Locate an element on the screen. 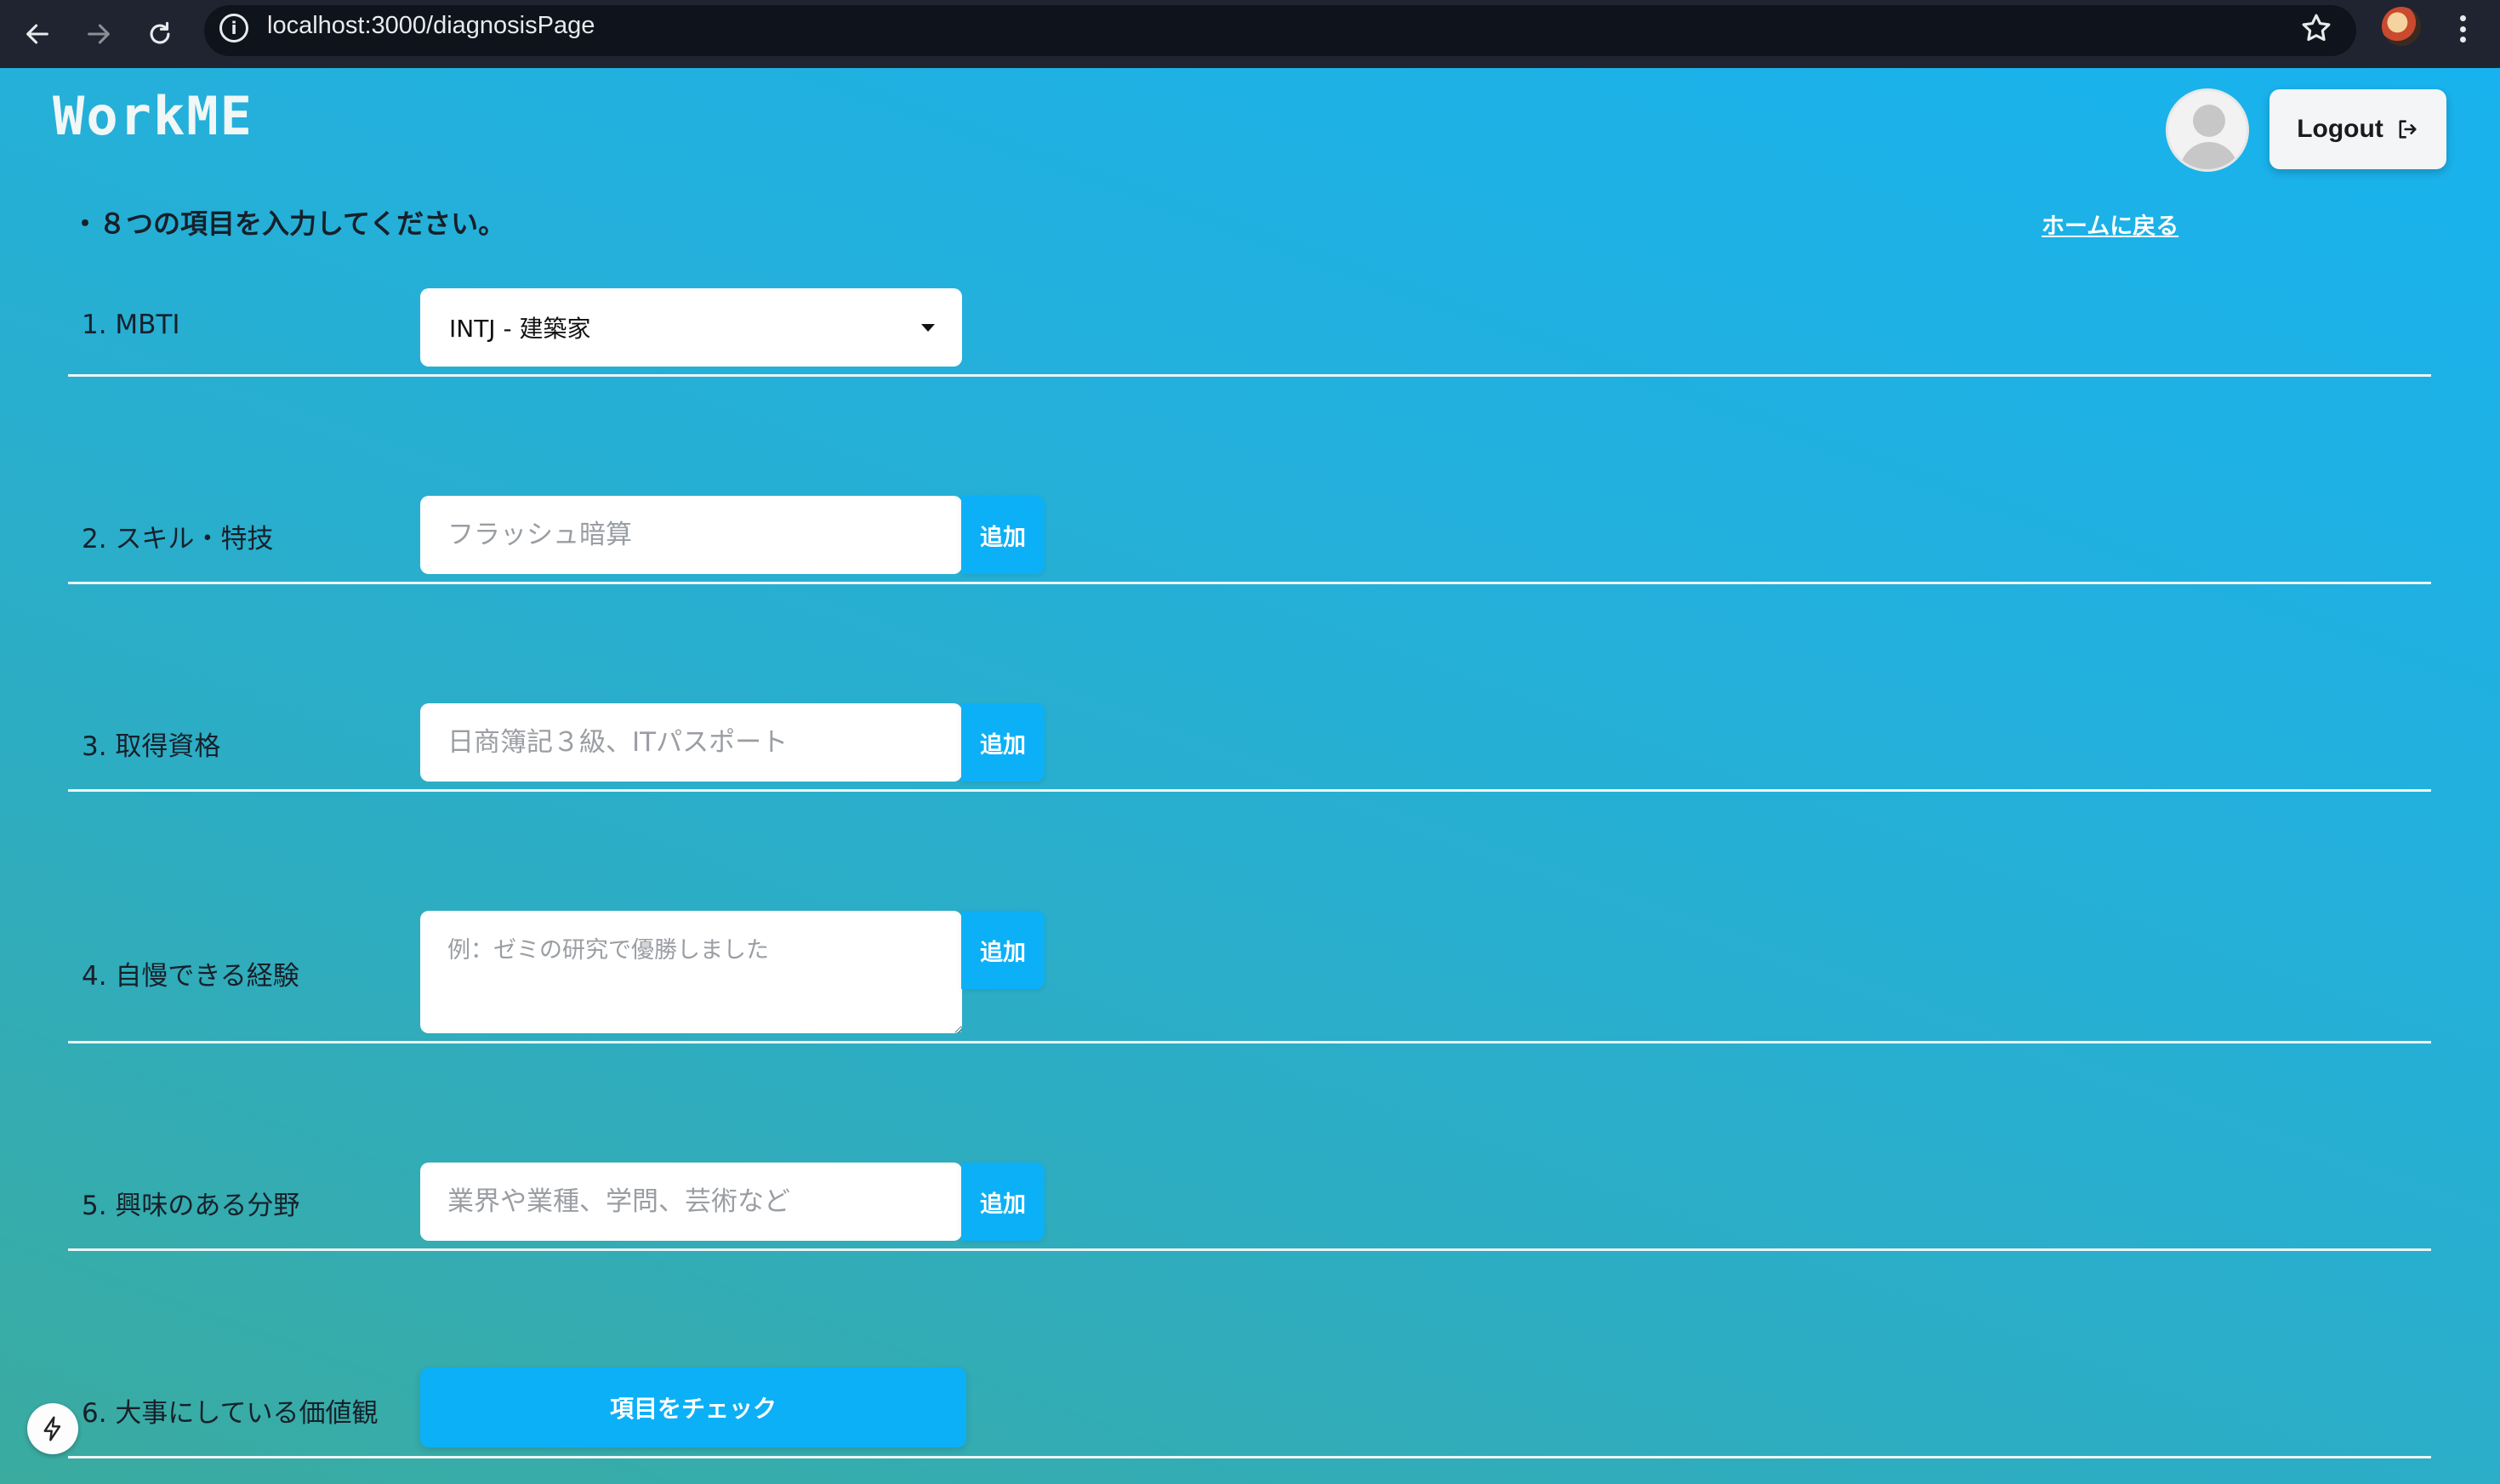  logout-button: Logout is located at coordinates (2357, 129).